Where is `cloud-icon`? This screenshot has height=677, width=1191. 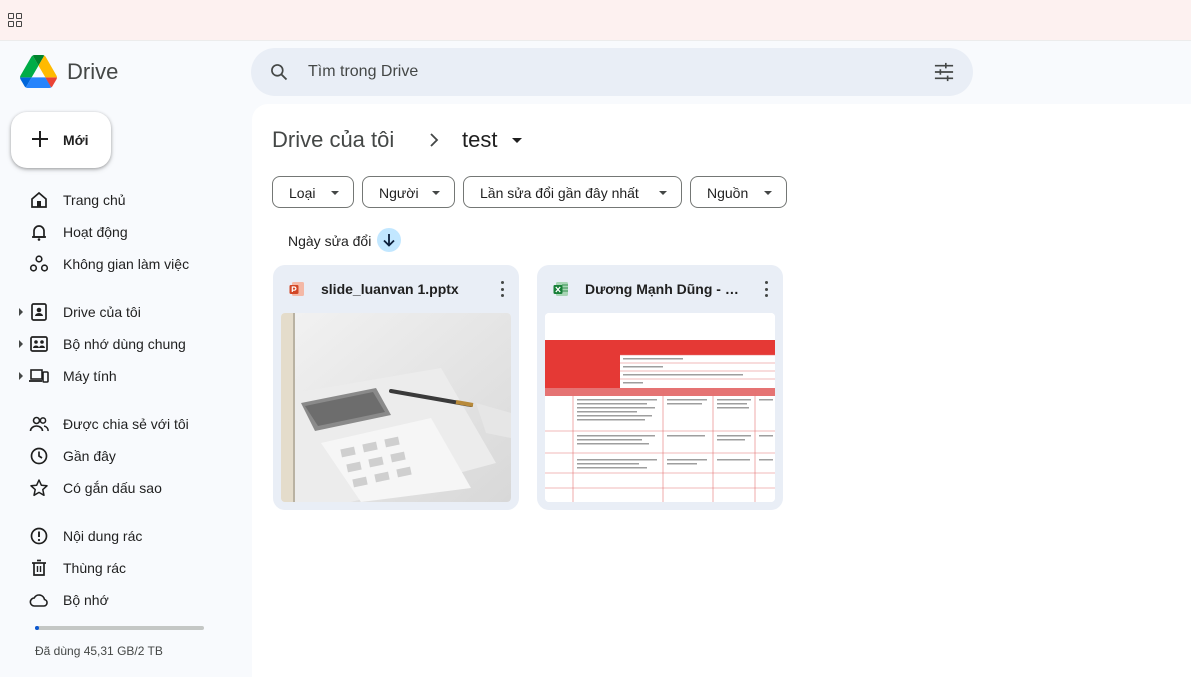 cloud-icon is located at coordinates (38, 600).